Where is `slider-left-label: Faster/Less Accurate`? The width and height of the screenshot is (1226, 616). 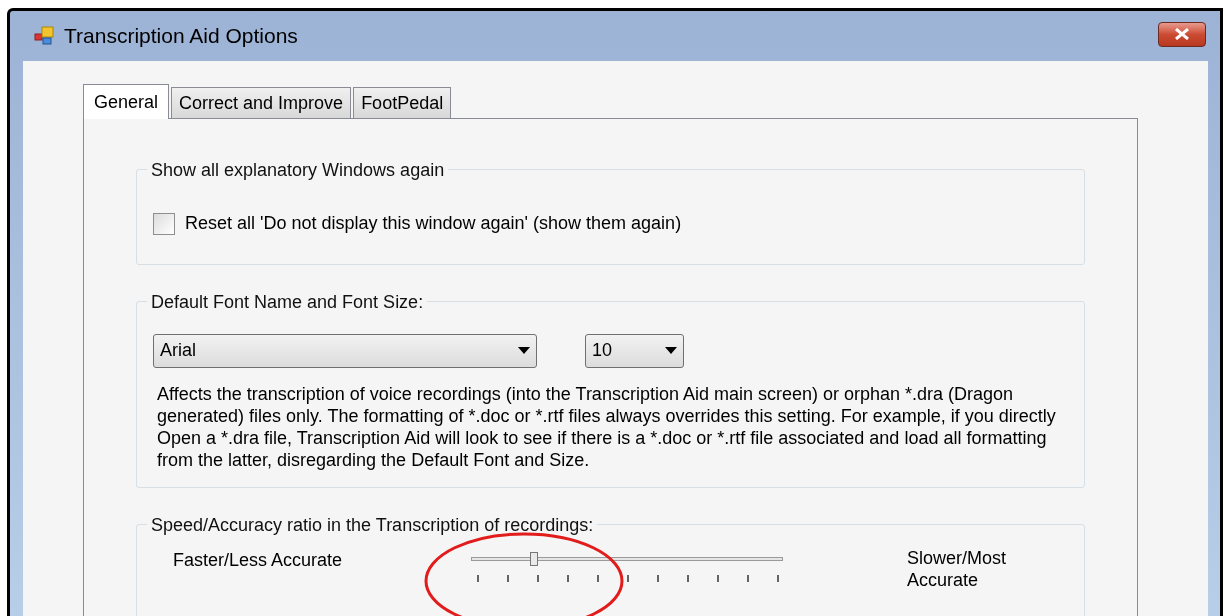
slider-left-label: Faster/Less Accurate is located at coordinates (258, 560).